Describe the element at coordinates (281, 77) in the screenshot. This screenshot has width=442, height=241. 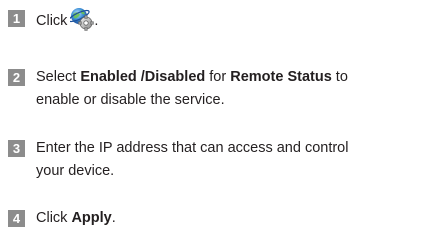
I see `remote-status-label: Remote Status` at that location.